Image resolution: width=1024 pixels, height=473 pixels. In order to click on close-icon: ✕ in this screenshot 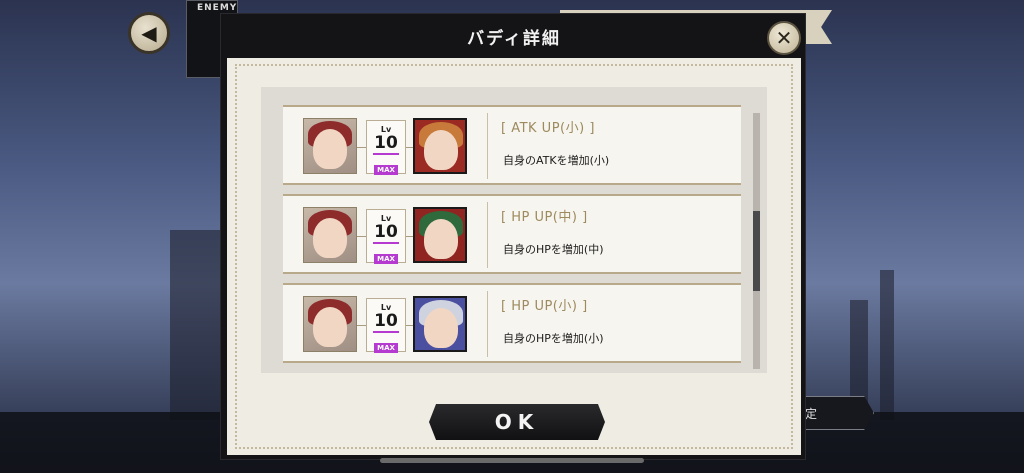, I will do `click(784, 38)`.